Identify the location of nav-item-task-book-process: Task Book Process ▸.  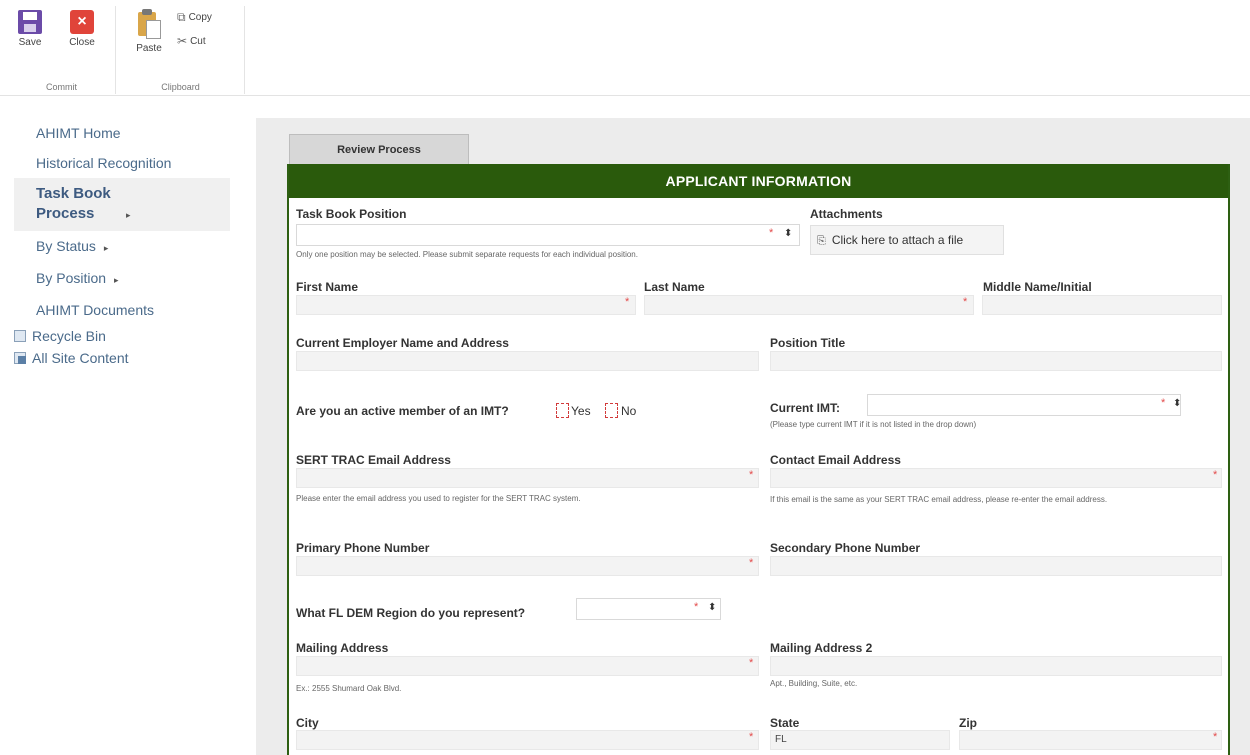
(122, 204).